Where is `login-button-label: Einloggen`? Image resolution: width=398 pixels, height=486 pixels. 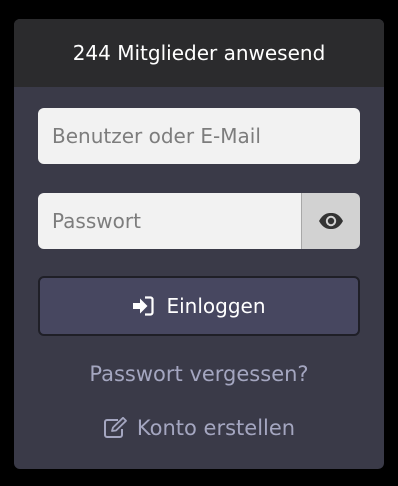 login-button-label: Einloggen is located at coordinates (216, 306).